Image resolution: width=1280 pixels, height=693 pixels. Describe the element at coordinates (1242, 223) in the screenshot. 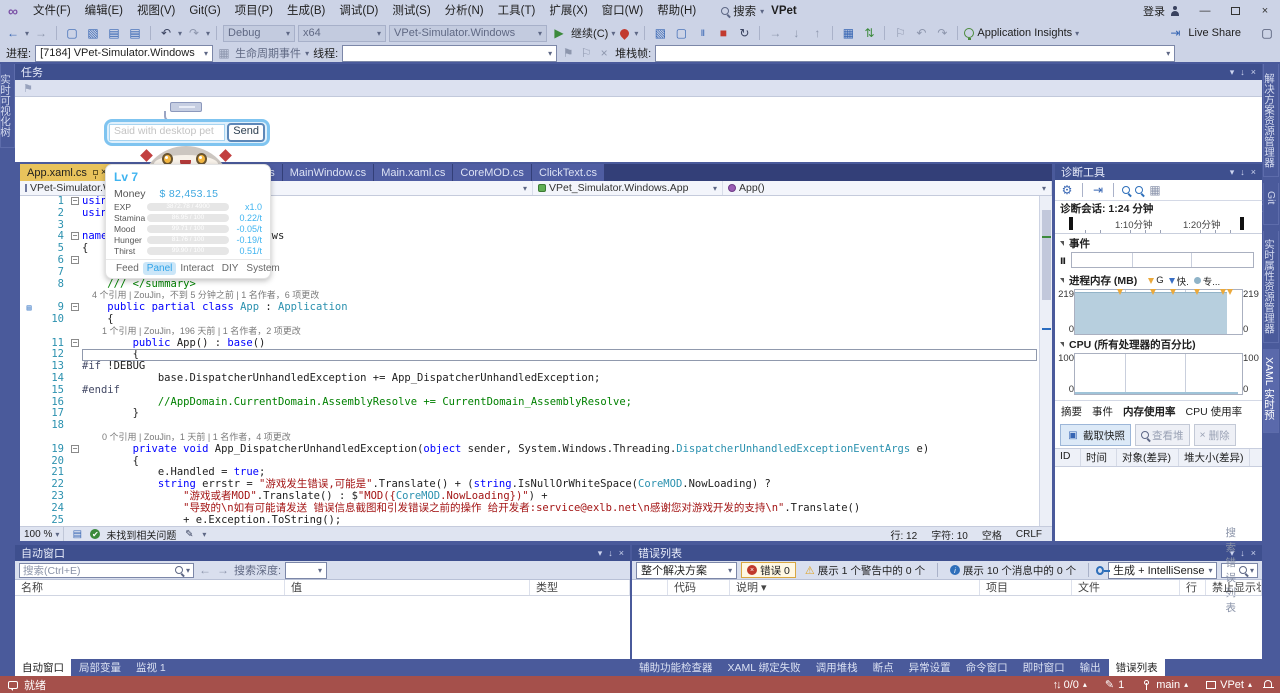

I see `range-handle-right` at that location.